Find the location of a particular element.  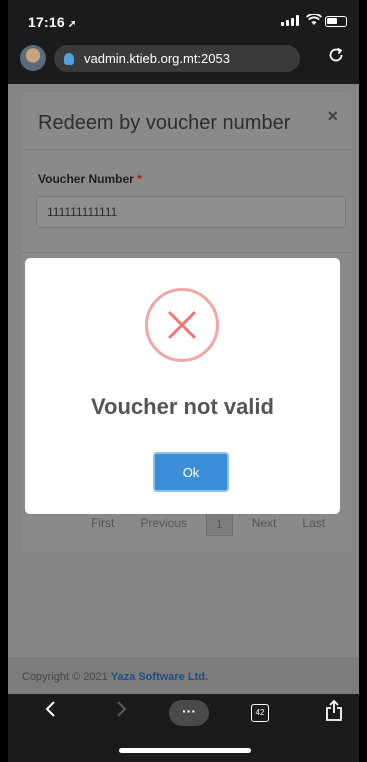

pager-first: First is located at coordinates (102, 524).